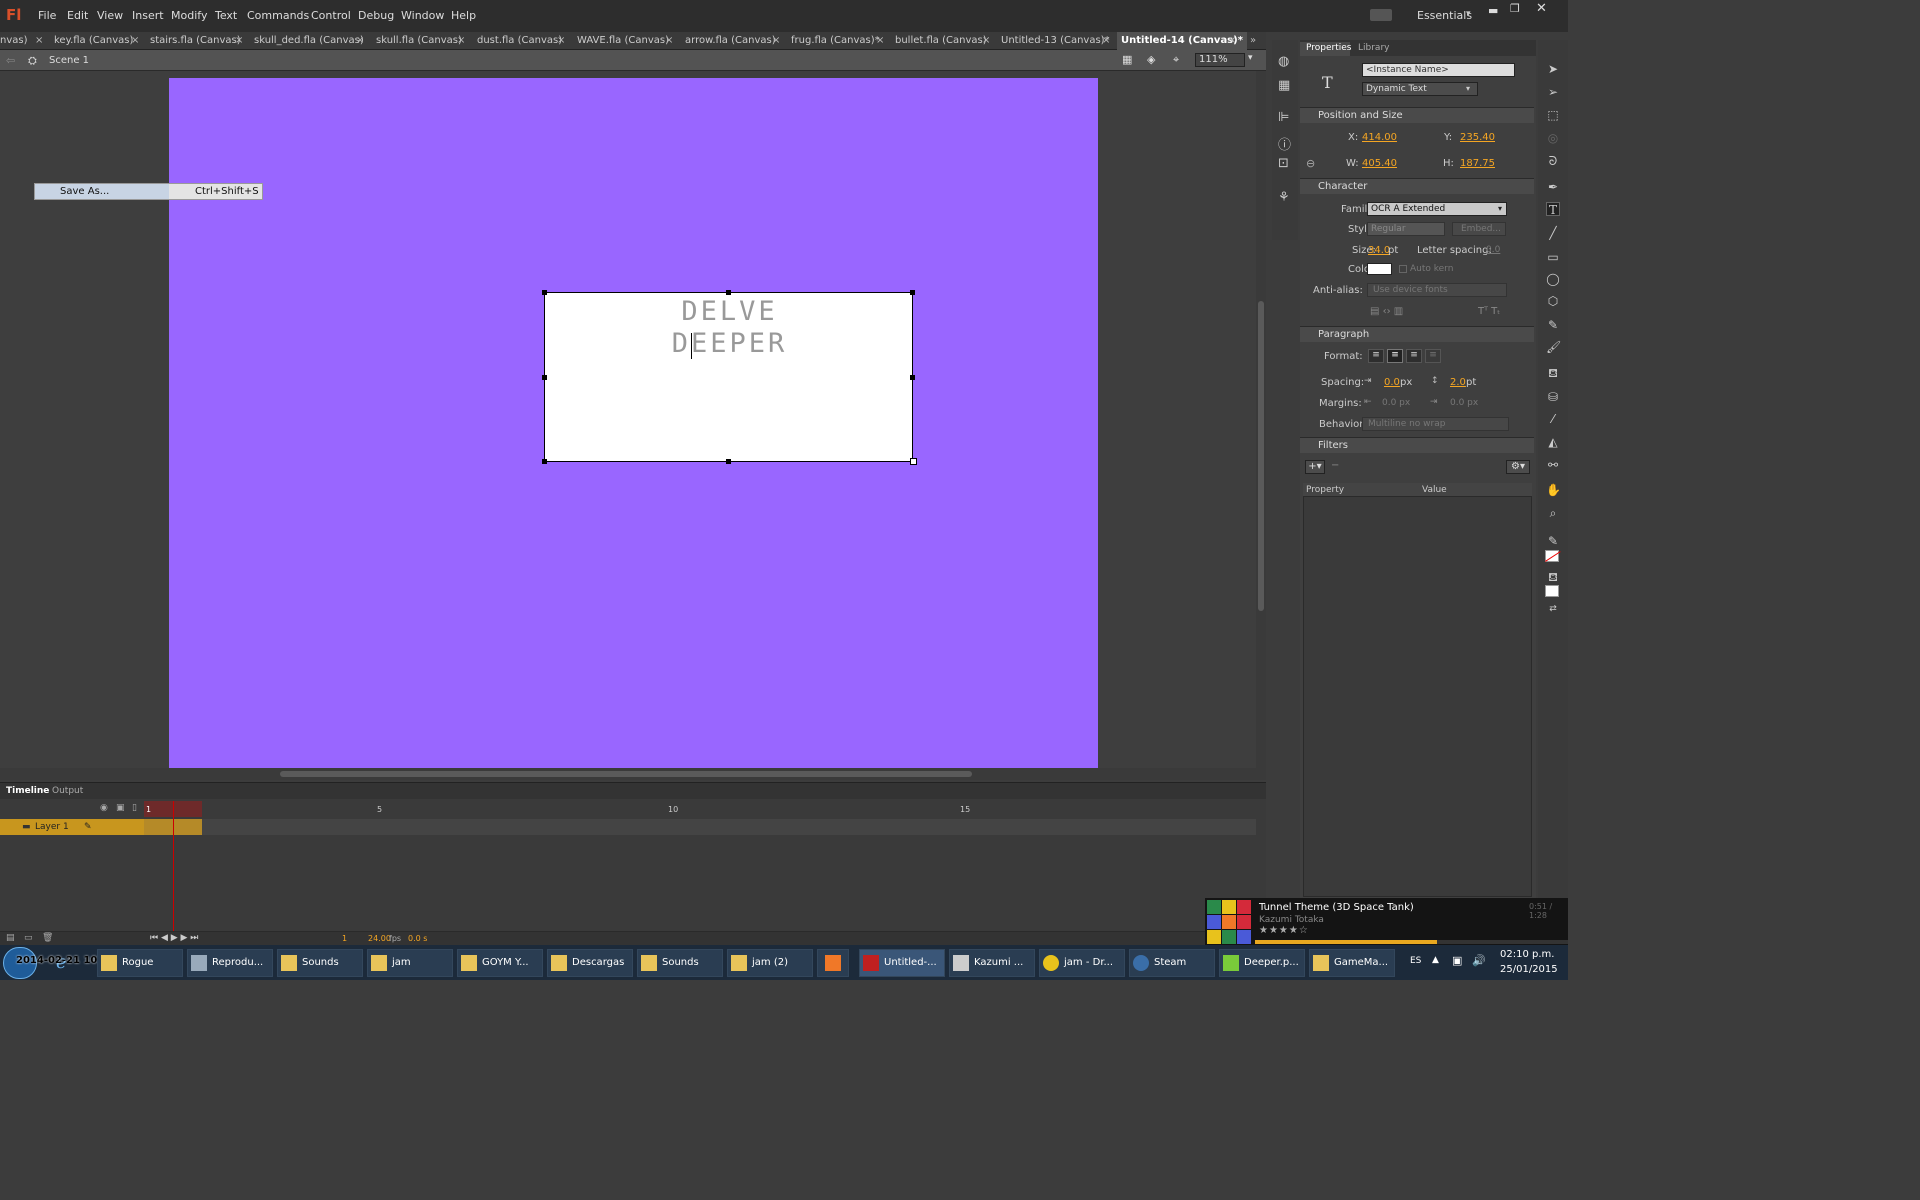 This screenshot has height=1200, width=1920. What do you see at coordinates (69, 60) in the screenshot?
I see `scene-label: Scene 1` at bounding box center [69, 60].